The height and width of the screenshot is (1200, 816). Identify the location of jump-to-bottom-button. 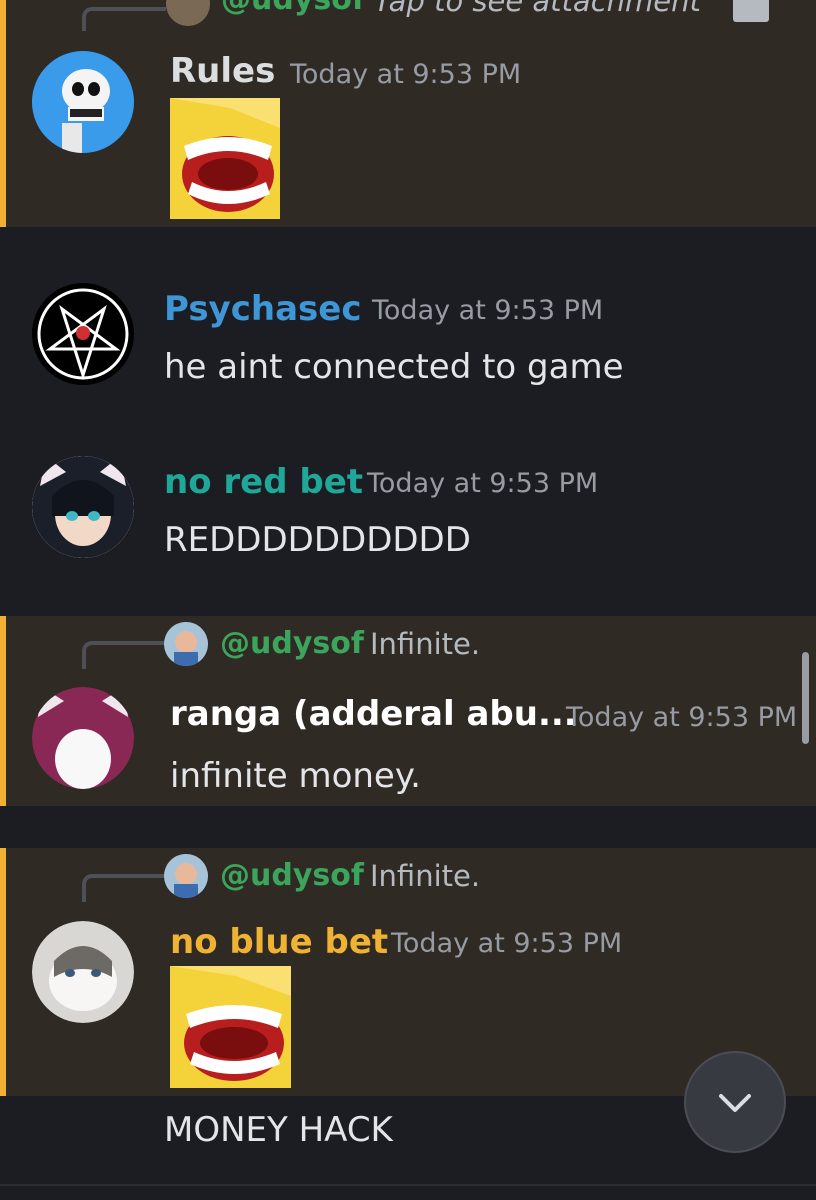
(735, 1102).